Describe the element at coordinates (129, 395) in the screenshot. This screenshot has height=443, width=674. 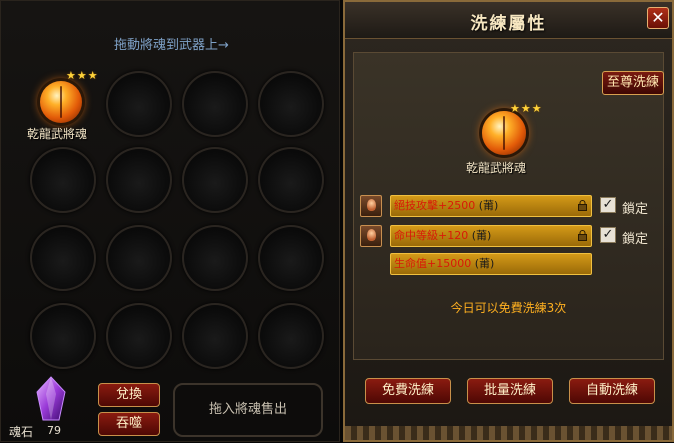
I see `exchange-button: 兌換` at that location.